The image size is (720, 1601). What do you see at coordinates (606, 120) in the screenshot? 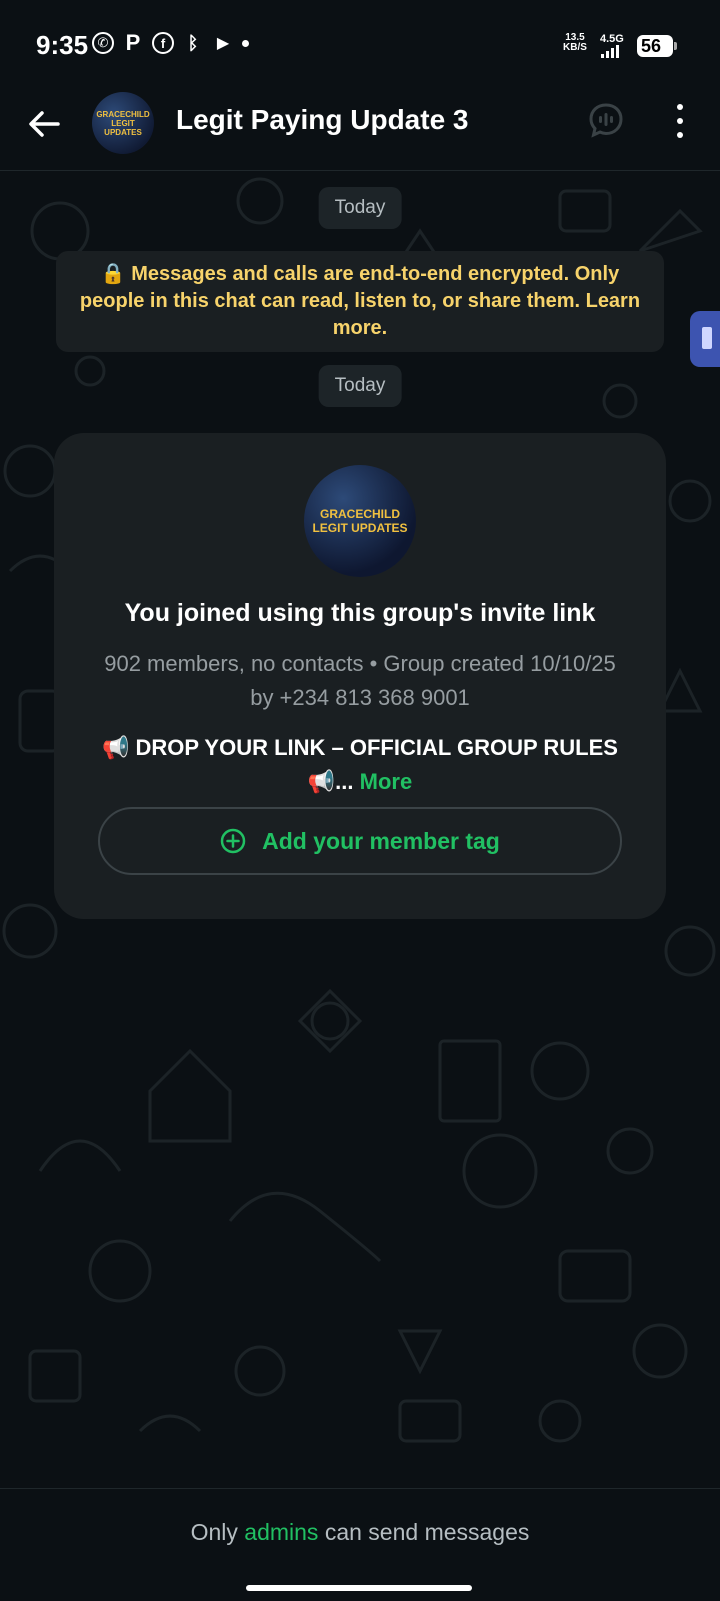
I see `voice-chat-icon` at bounding box center [606, 120].